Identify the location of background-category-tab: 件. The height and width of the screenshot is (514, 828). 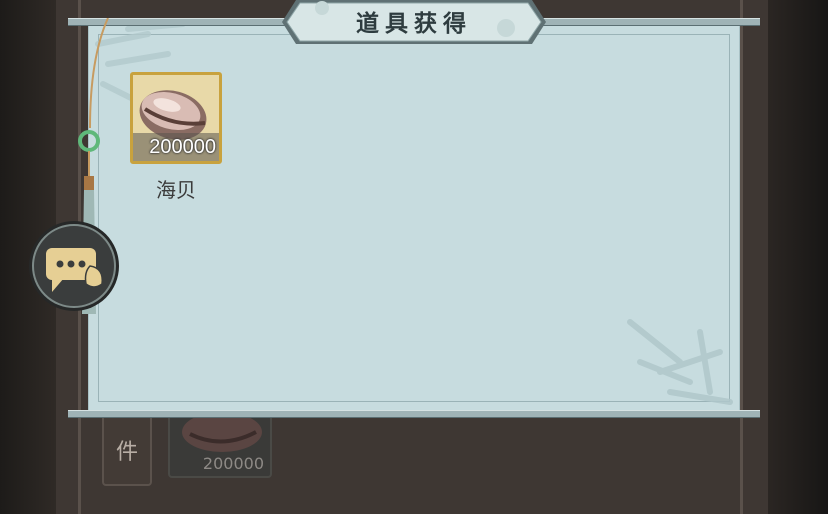
(127, 450).